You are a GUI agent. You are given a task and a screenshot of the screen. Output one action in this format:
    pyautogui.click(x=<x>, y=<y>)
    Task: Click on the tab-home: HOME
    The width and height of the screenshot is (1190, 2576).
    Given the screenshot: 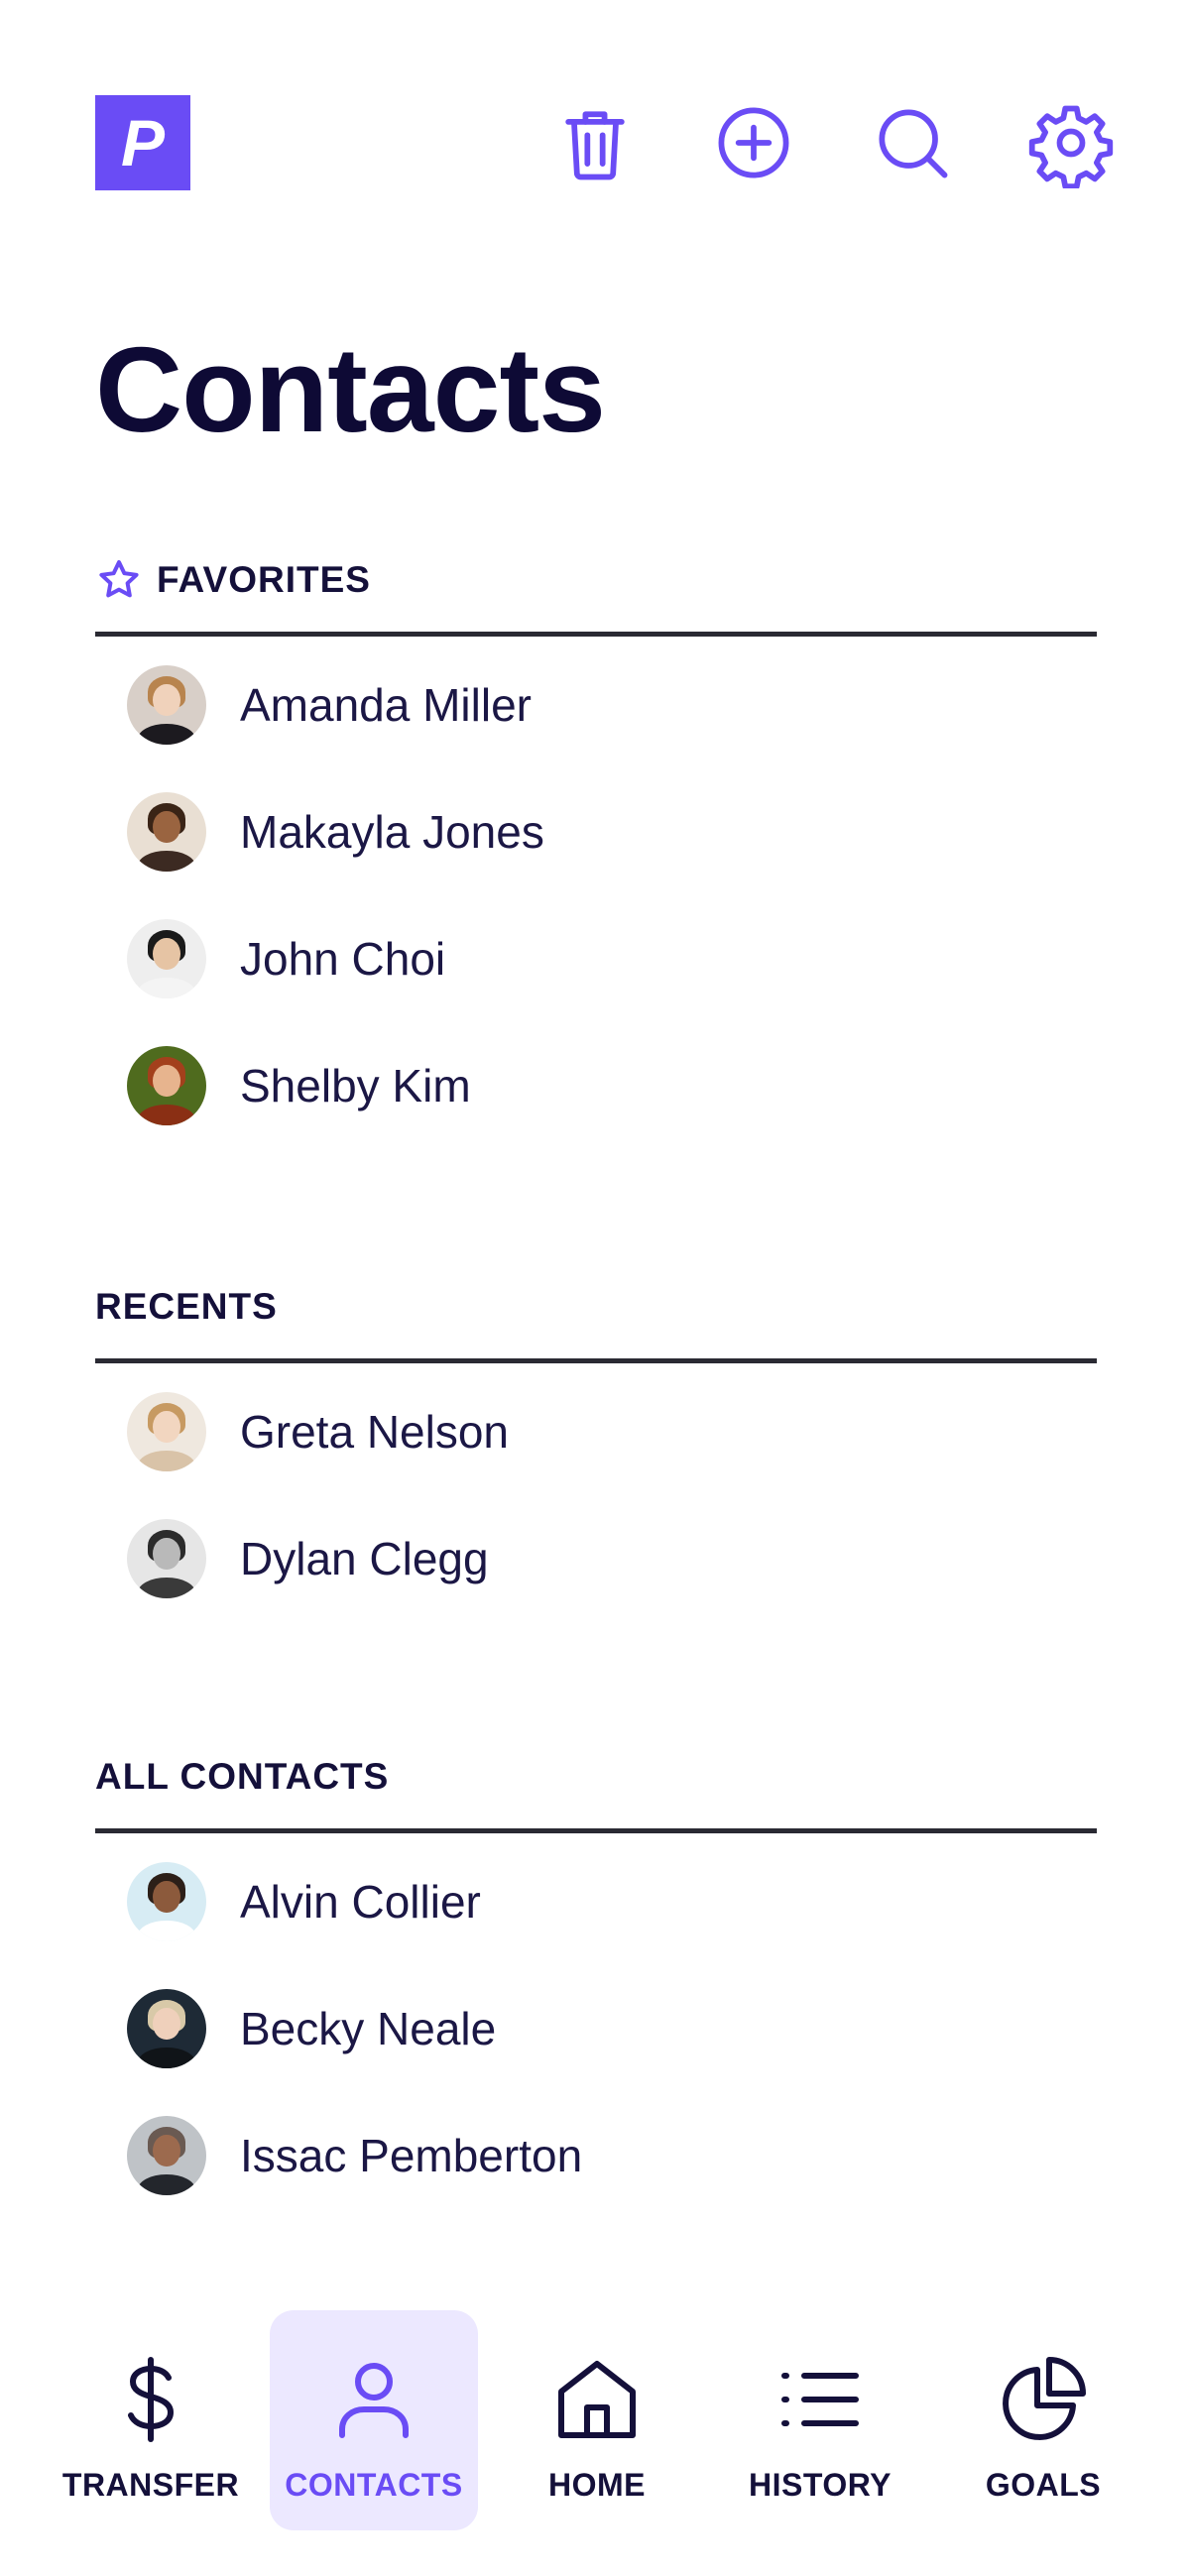 What is the action you would take?
    pyautogui.click(x=597, y=2420)
    